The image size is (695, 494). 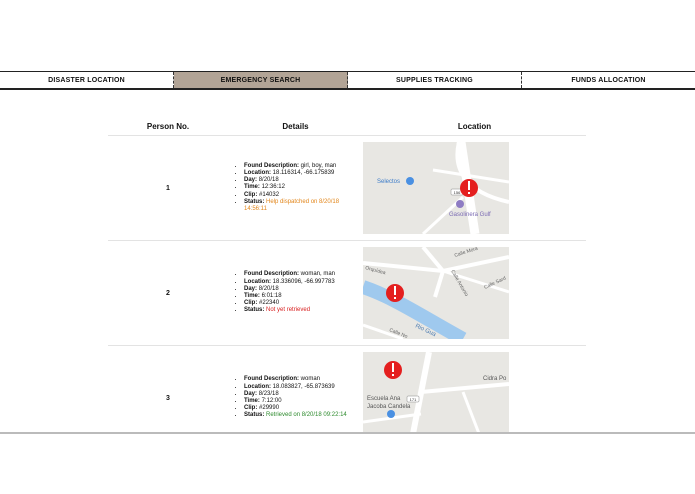 I want to click on bottom-divider, so click(x=347, y=433).